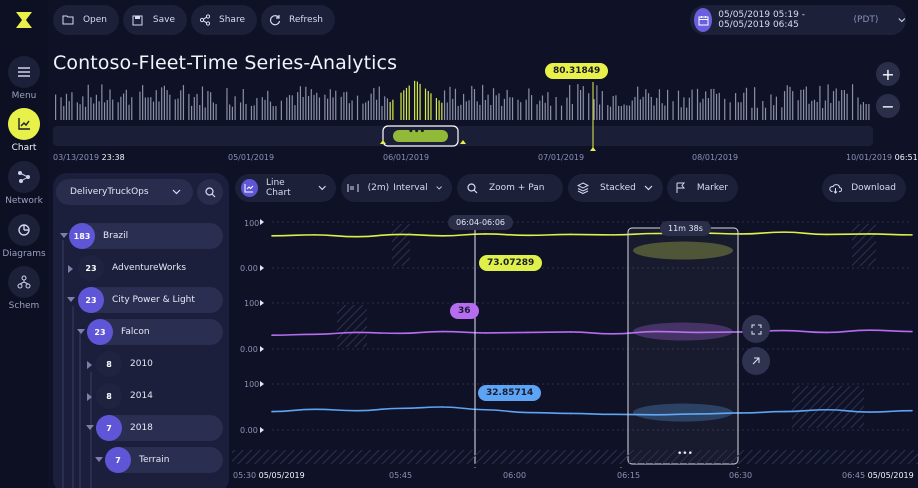 The image size is (918, 488). I want to click on app-logo-icon, so click(24, 20).